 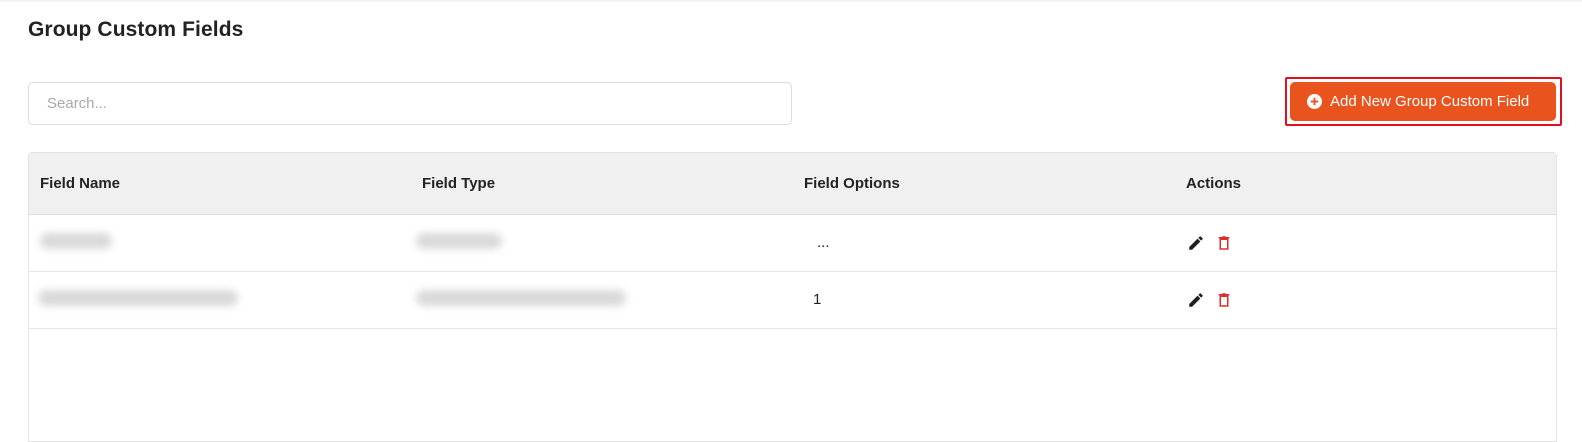 What do you see at coordinates (410, 103) in the screenshot?
I see `search-input` at bounding box center [410, 103].